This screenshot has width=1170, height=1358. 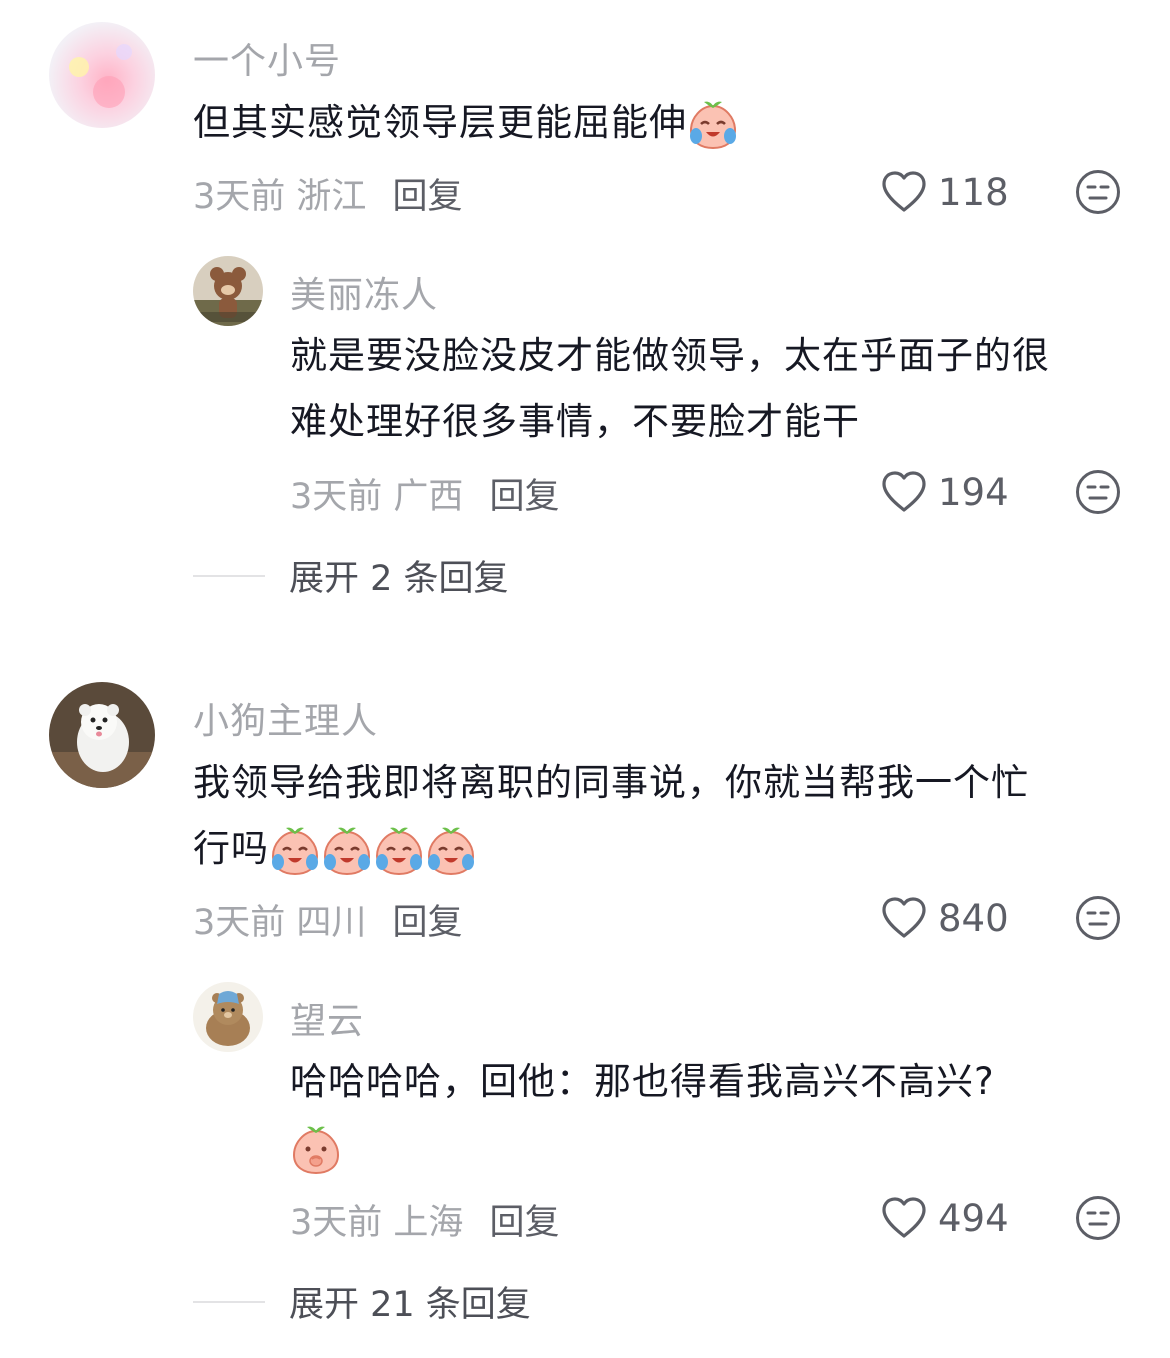 I want to click on username: 小狗主理人, so click(x=285, y=718).